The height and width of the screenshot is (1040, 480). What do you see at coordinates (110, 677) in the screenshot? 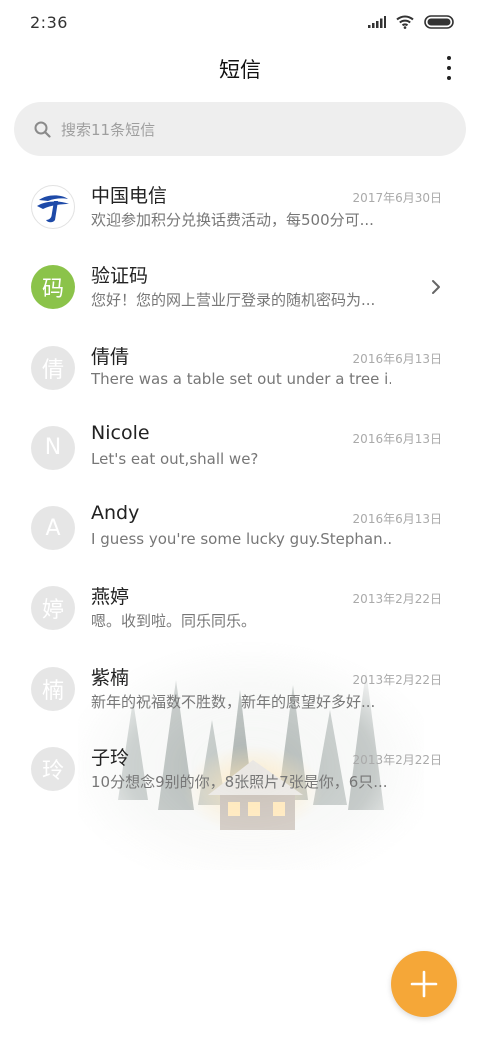
I see `contact-name: 紫楠` at bounding box center [110, 677].